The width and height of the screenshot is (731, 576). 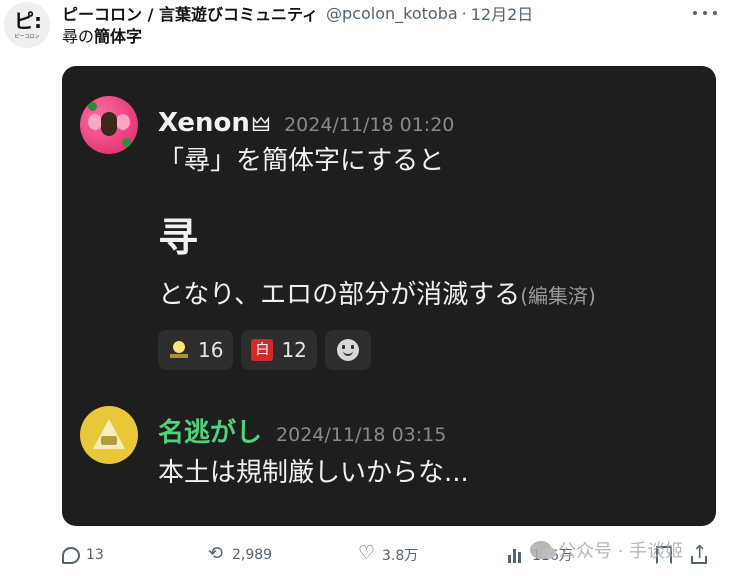 What do you see at coordinates (279, 350) in the screenshot?
I see `reaction-stamp: 12` at bounding box center [279, 350].